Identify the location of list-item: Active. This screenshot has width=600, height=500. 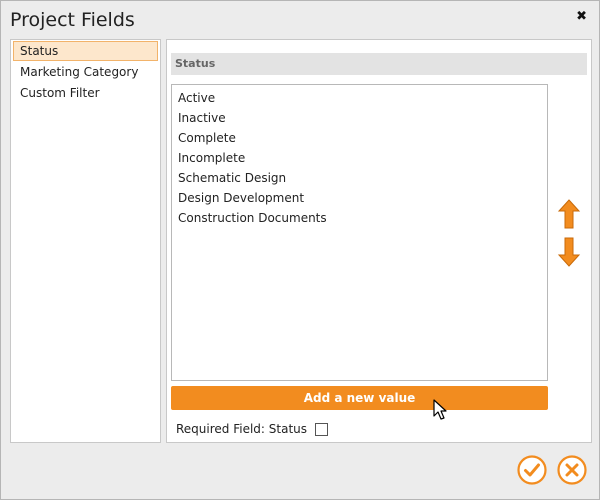
(359, 98).